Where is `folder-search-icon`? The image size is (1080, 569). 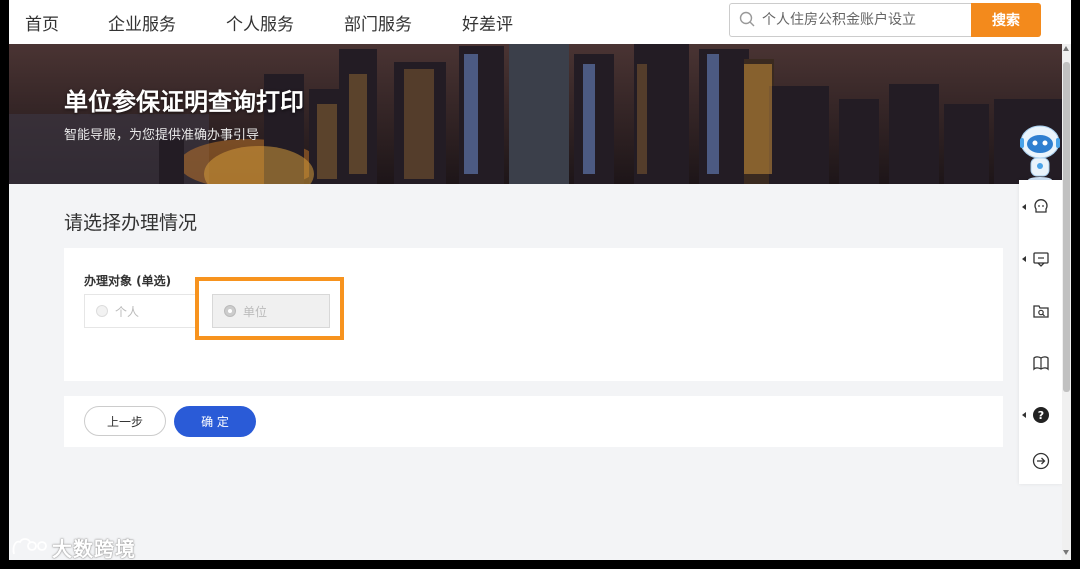
folder-search-icon is located at coordinates (1041, 311).